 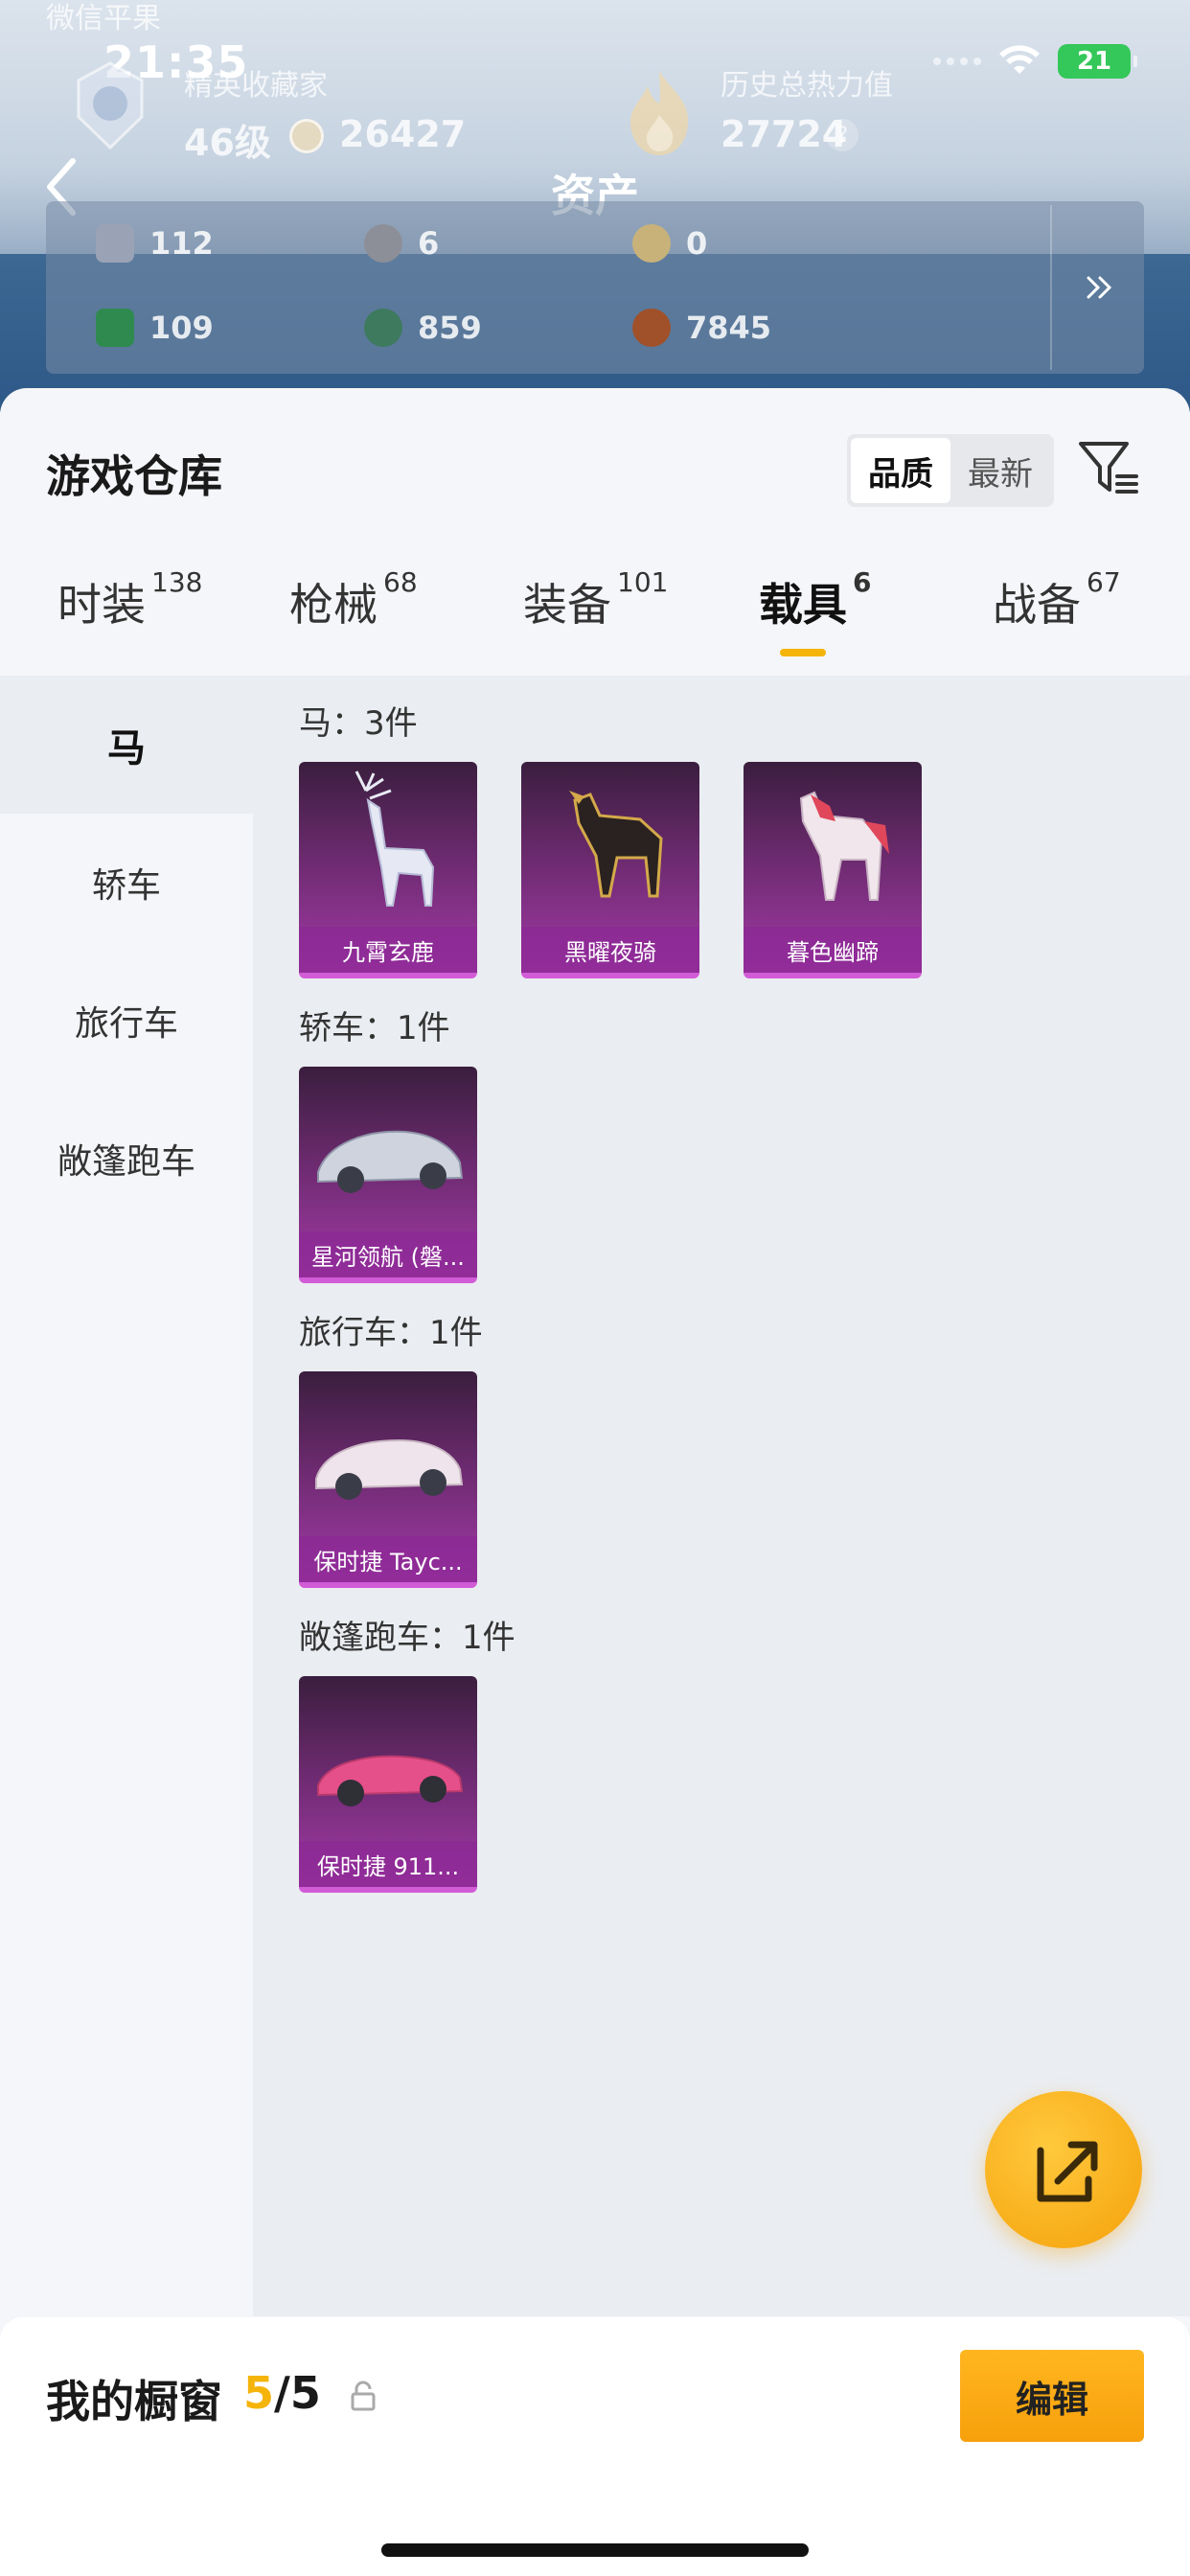 What do you see at coordinates (364, 2395) in the screenshot?
I see `lock-icon` at bounding box center [364, 2395].